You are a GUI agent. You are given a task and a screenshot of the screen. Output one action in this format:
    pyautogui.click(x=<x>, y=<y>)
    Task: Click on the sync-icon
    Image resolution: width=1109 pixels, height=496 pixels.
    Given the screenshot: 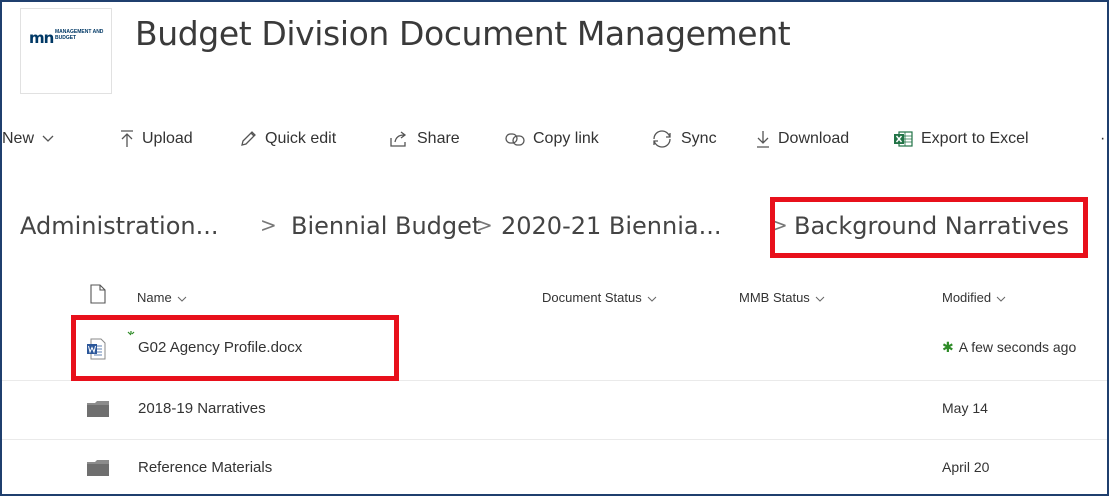 What is the action you would take?
    pyautogui.click(x=662, y=139)
    